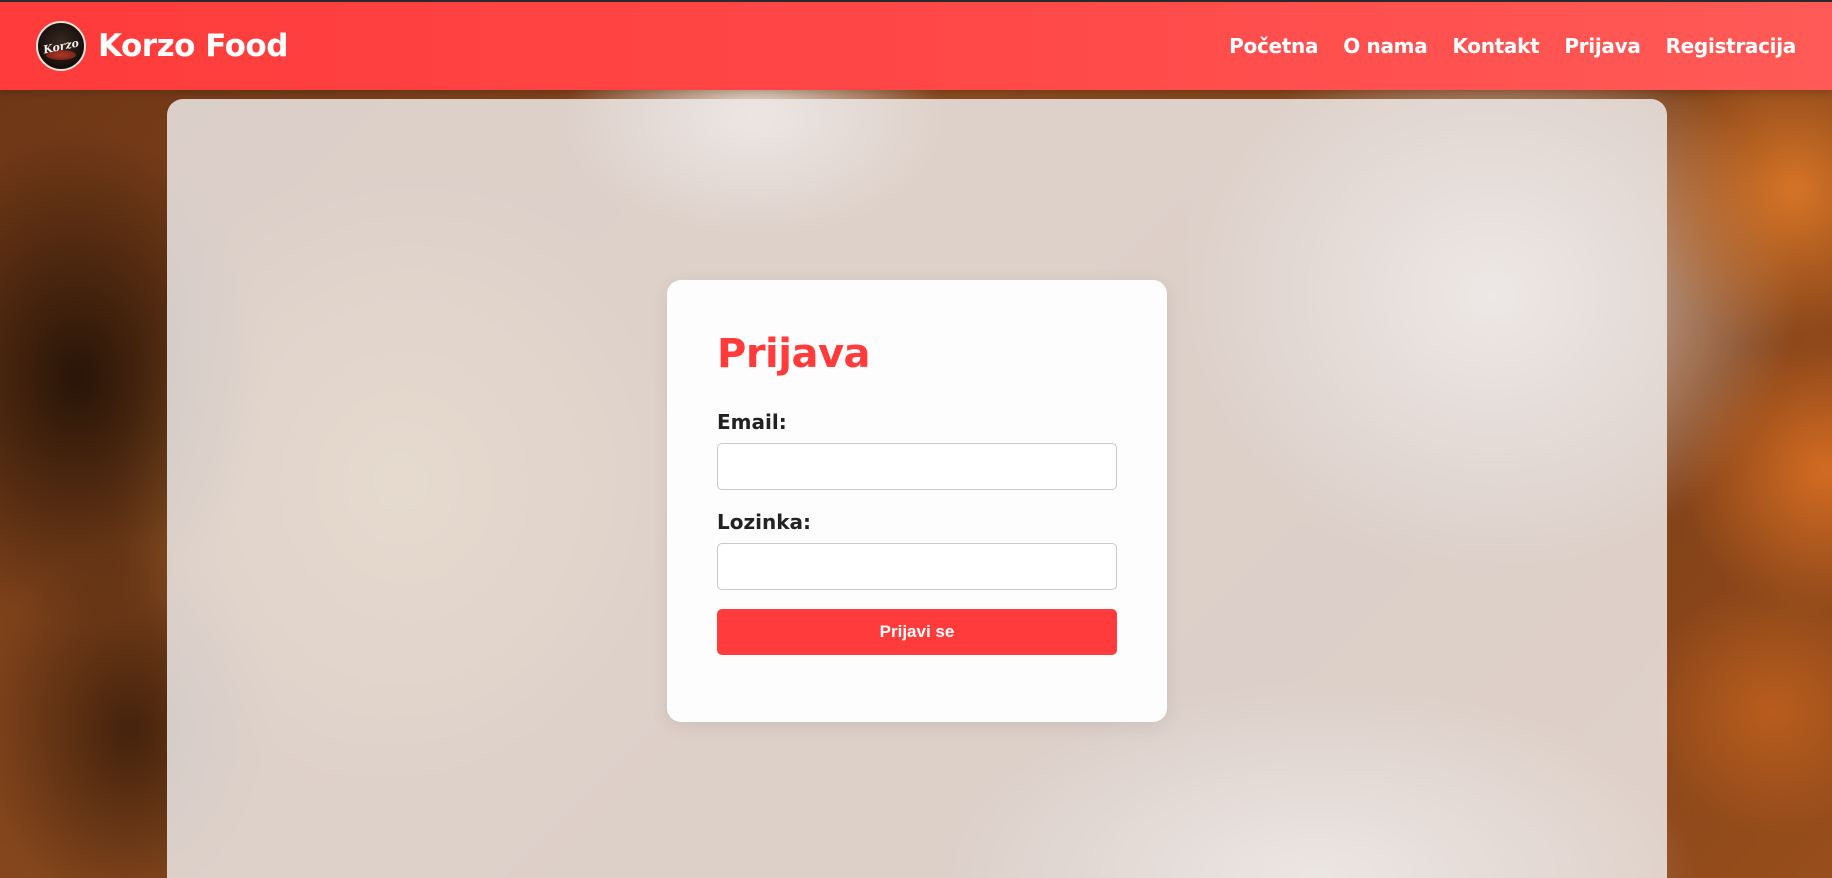 The height and width of the screenshot is (878, 1832). I want to click on logo-text: Korzo, so click(61, 46).